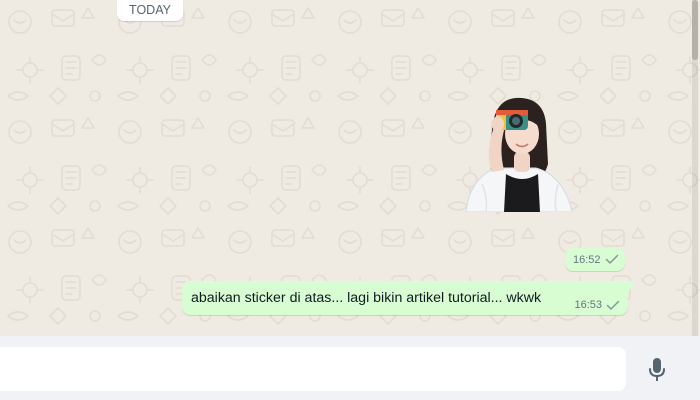 This screenshot has height=400, width=700. I want to click on sticker-time: 16:52, so click(587, 259).